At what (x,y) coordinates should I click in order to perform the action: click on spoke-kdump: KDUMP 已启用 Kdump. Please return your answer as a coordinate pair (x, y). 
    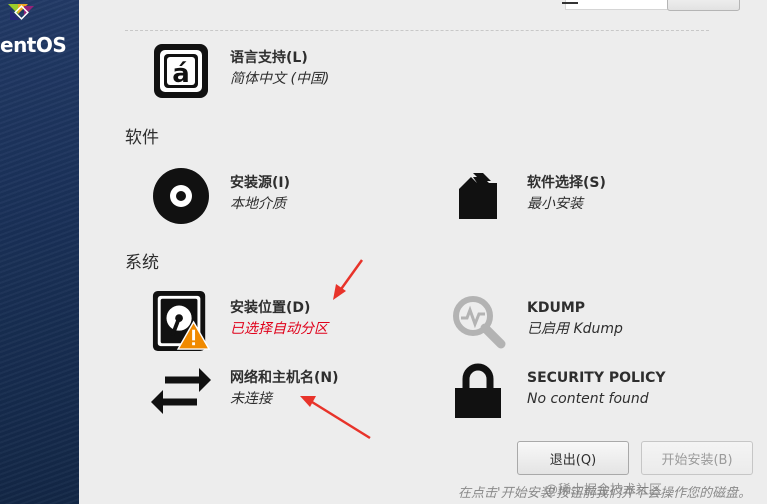
    Looking at the image, I should click on (535, 321).